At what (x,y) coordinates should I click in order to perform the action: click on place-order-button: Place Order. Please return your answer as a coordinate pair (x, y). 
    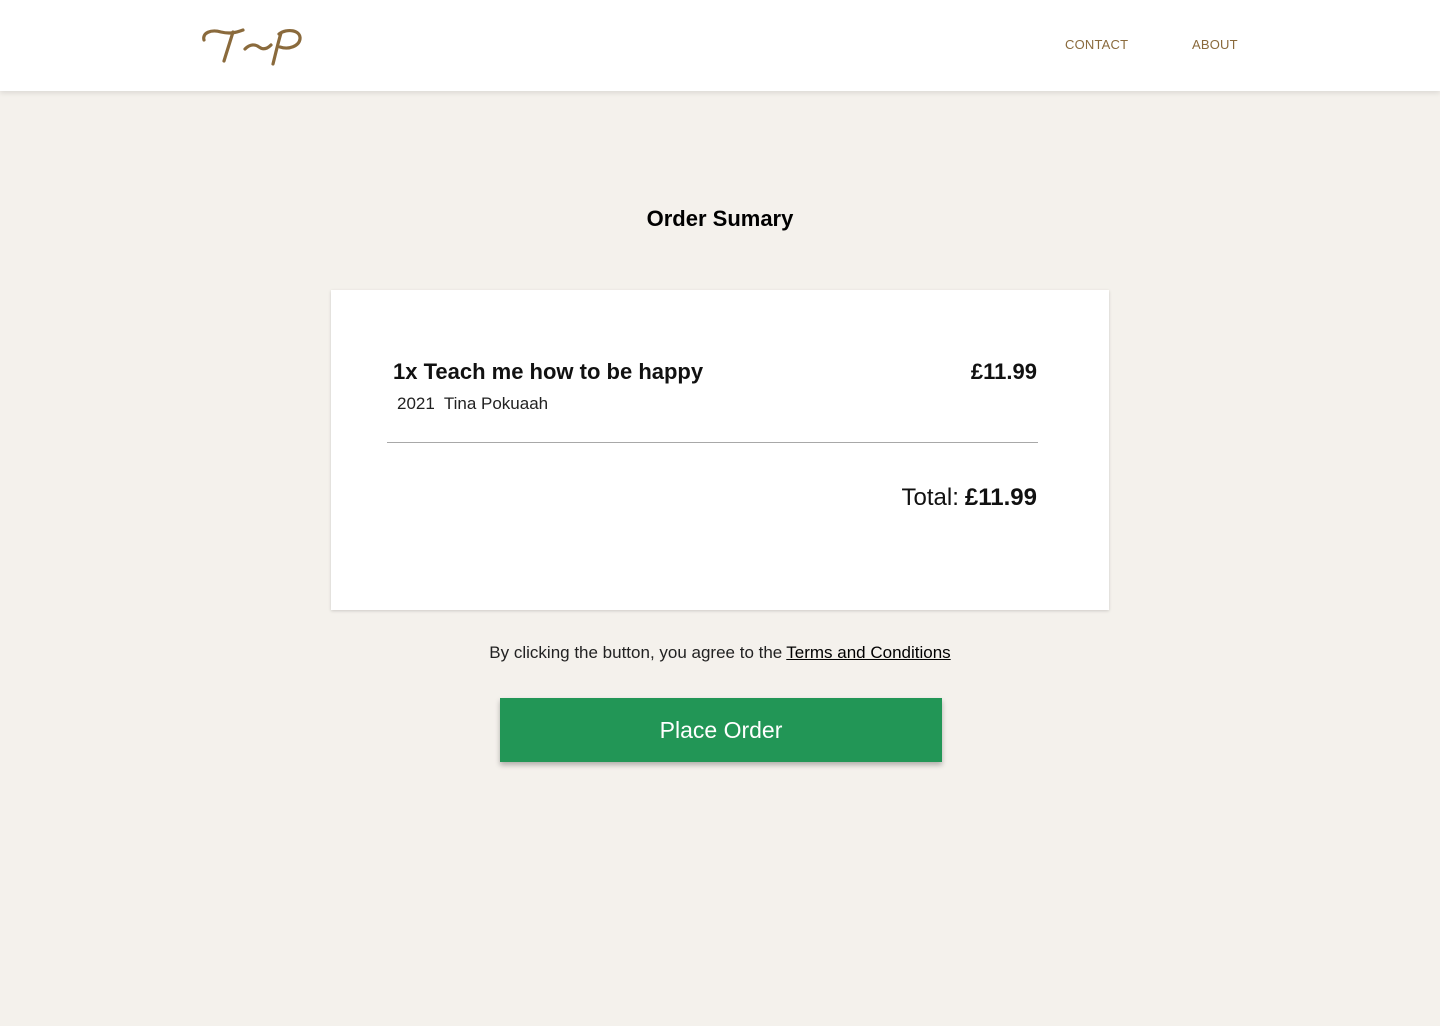
    Looking at the image, I should click on (721, 730).